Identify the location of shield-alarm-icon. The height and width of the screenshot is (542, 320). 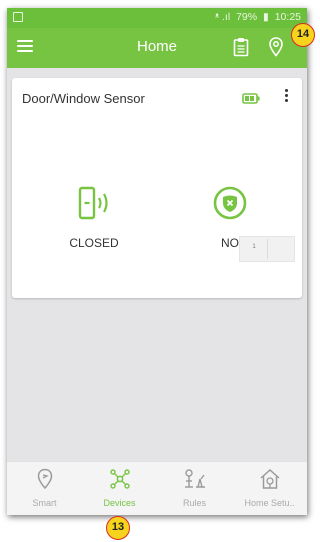
(230, 206).